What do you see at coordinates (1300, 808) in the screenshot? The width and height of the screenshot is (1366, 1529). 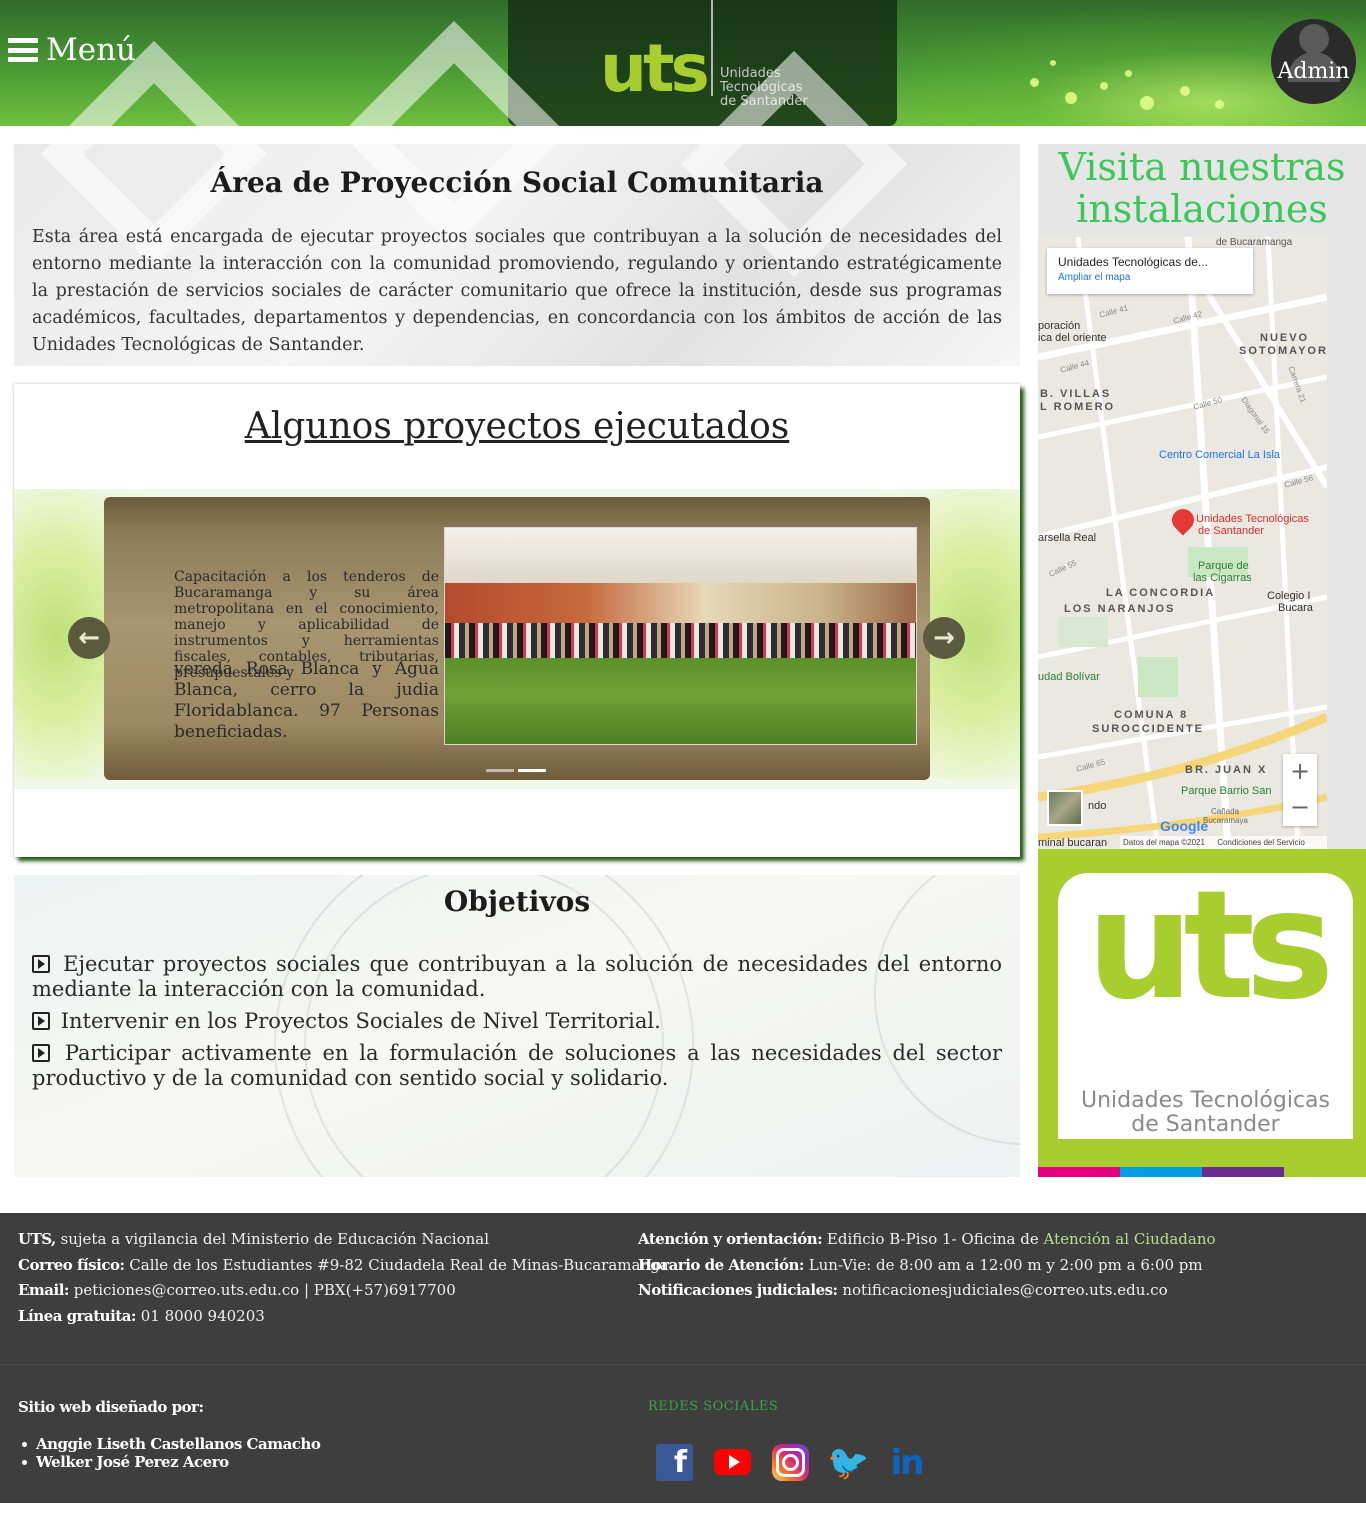 I see `zoom-out-button: −` at bounding box center [1300, 808].